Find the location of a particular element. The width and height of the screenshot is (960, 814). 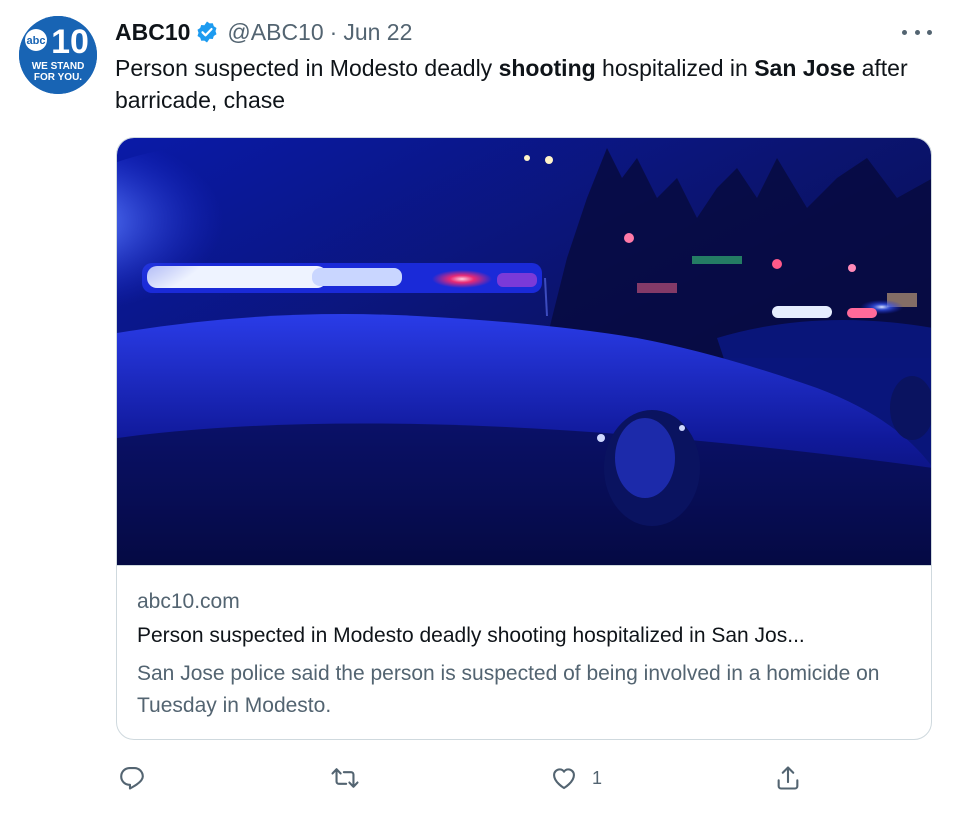

abc10-logo: abc 10 WE STAND FOR YOU. is located at coordinates (58, 55).